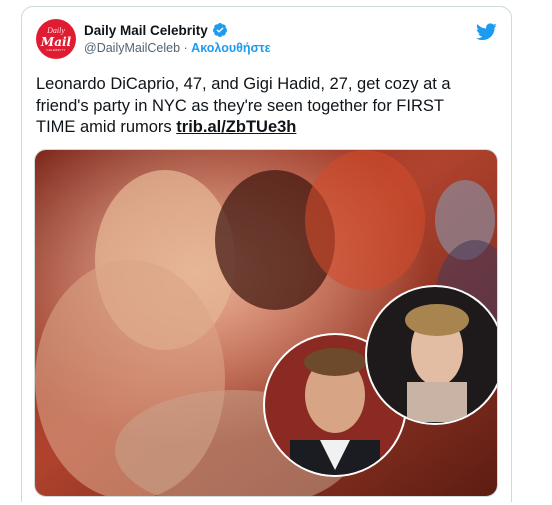 The width and height of the screenshot is (552, 505). I want to click on tweet-link: trib.al/ZbTUe3h, so click(236, 127).